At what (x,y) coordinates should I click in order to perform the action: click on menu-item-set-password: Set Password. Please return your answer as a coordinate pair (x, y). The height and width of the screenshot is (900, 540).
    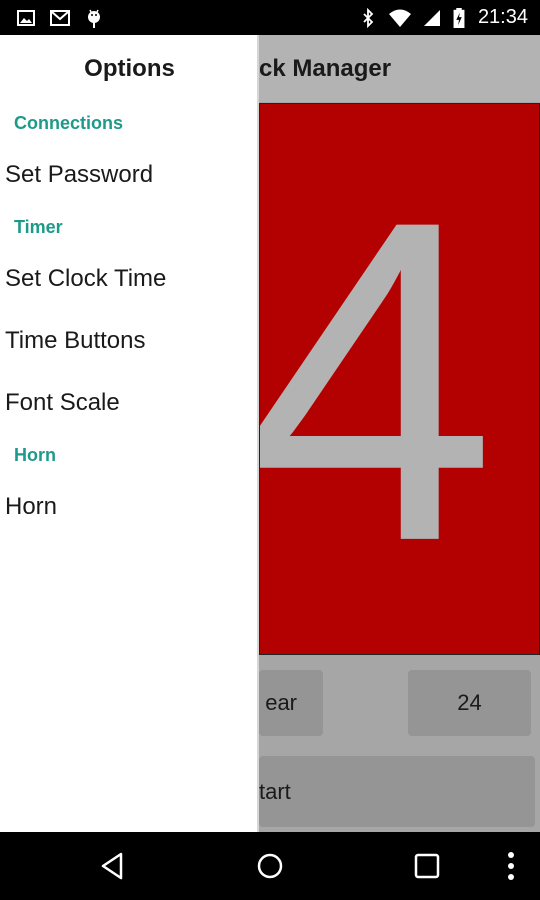
    Looking at the image, I should click on (79, 175).